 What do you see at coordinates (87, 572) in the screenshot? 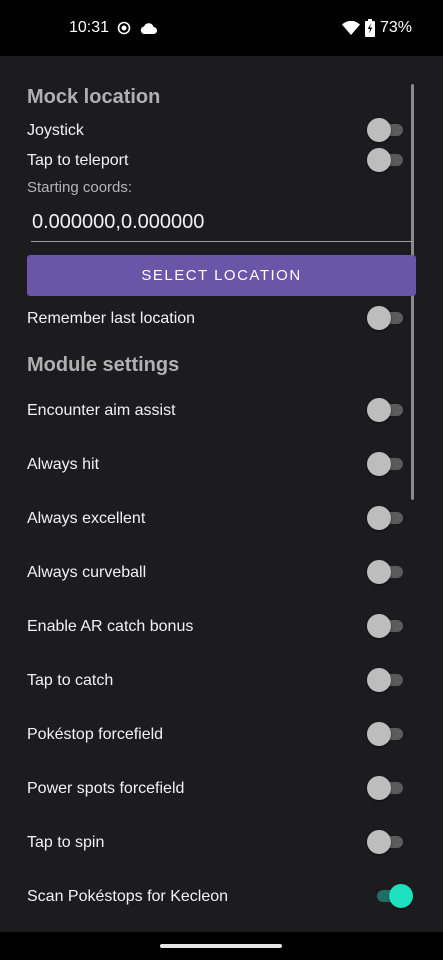
I see `module-setting-label: Always curveball` at bounding box center [87, 572].